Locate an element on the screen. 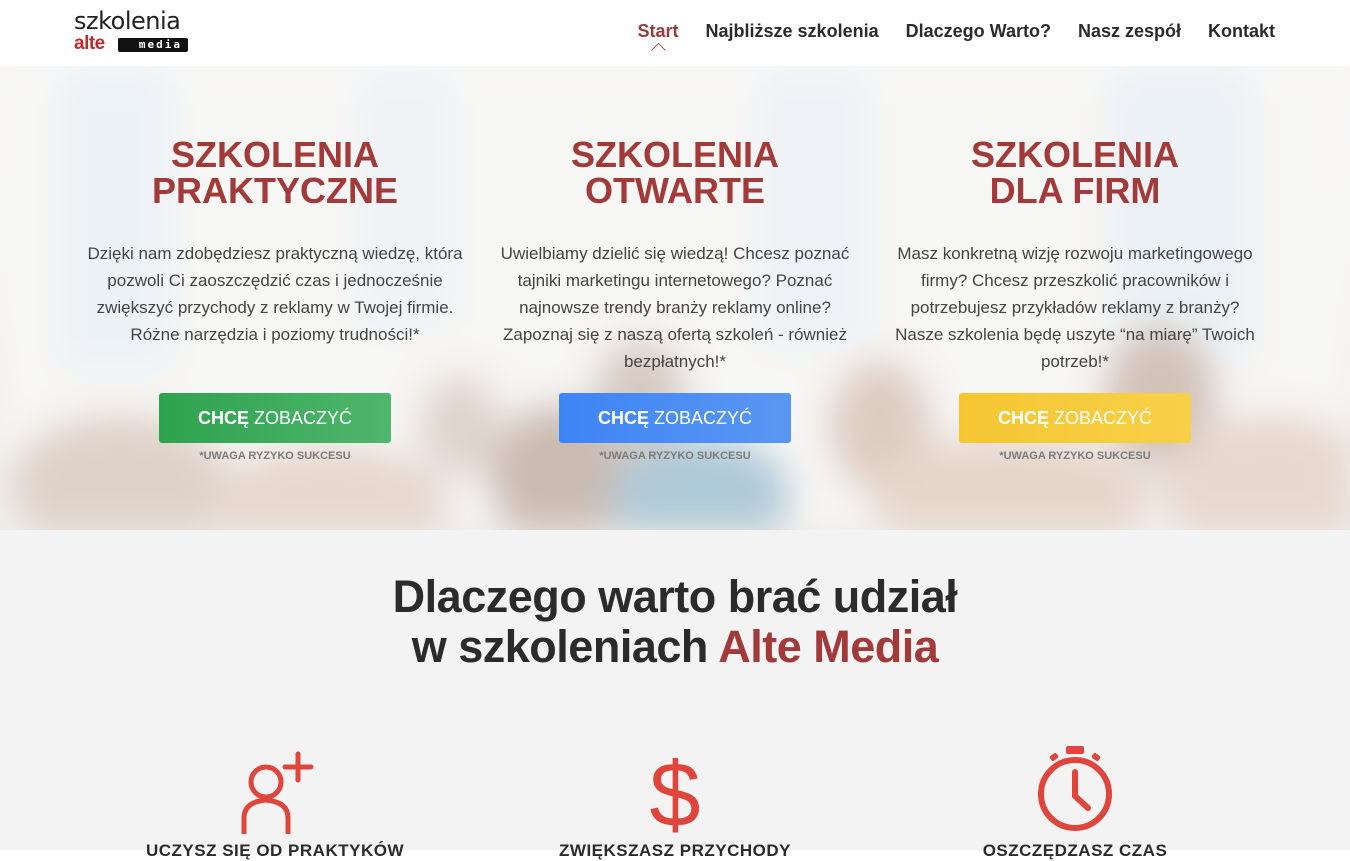 The image size is (1350, 861). offer-title-line2: OTWARTE is located at coordinates (675, 190).